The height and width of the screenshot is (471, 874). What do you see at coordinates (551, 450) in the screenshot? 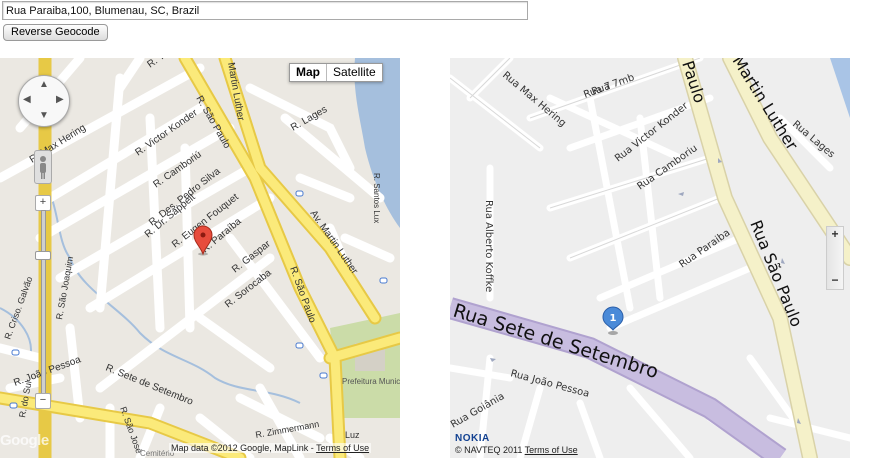
I see `nokia-terms-link: Terms of Use` at bounding box center [551, 450].